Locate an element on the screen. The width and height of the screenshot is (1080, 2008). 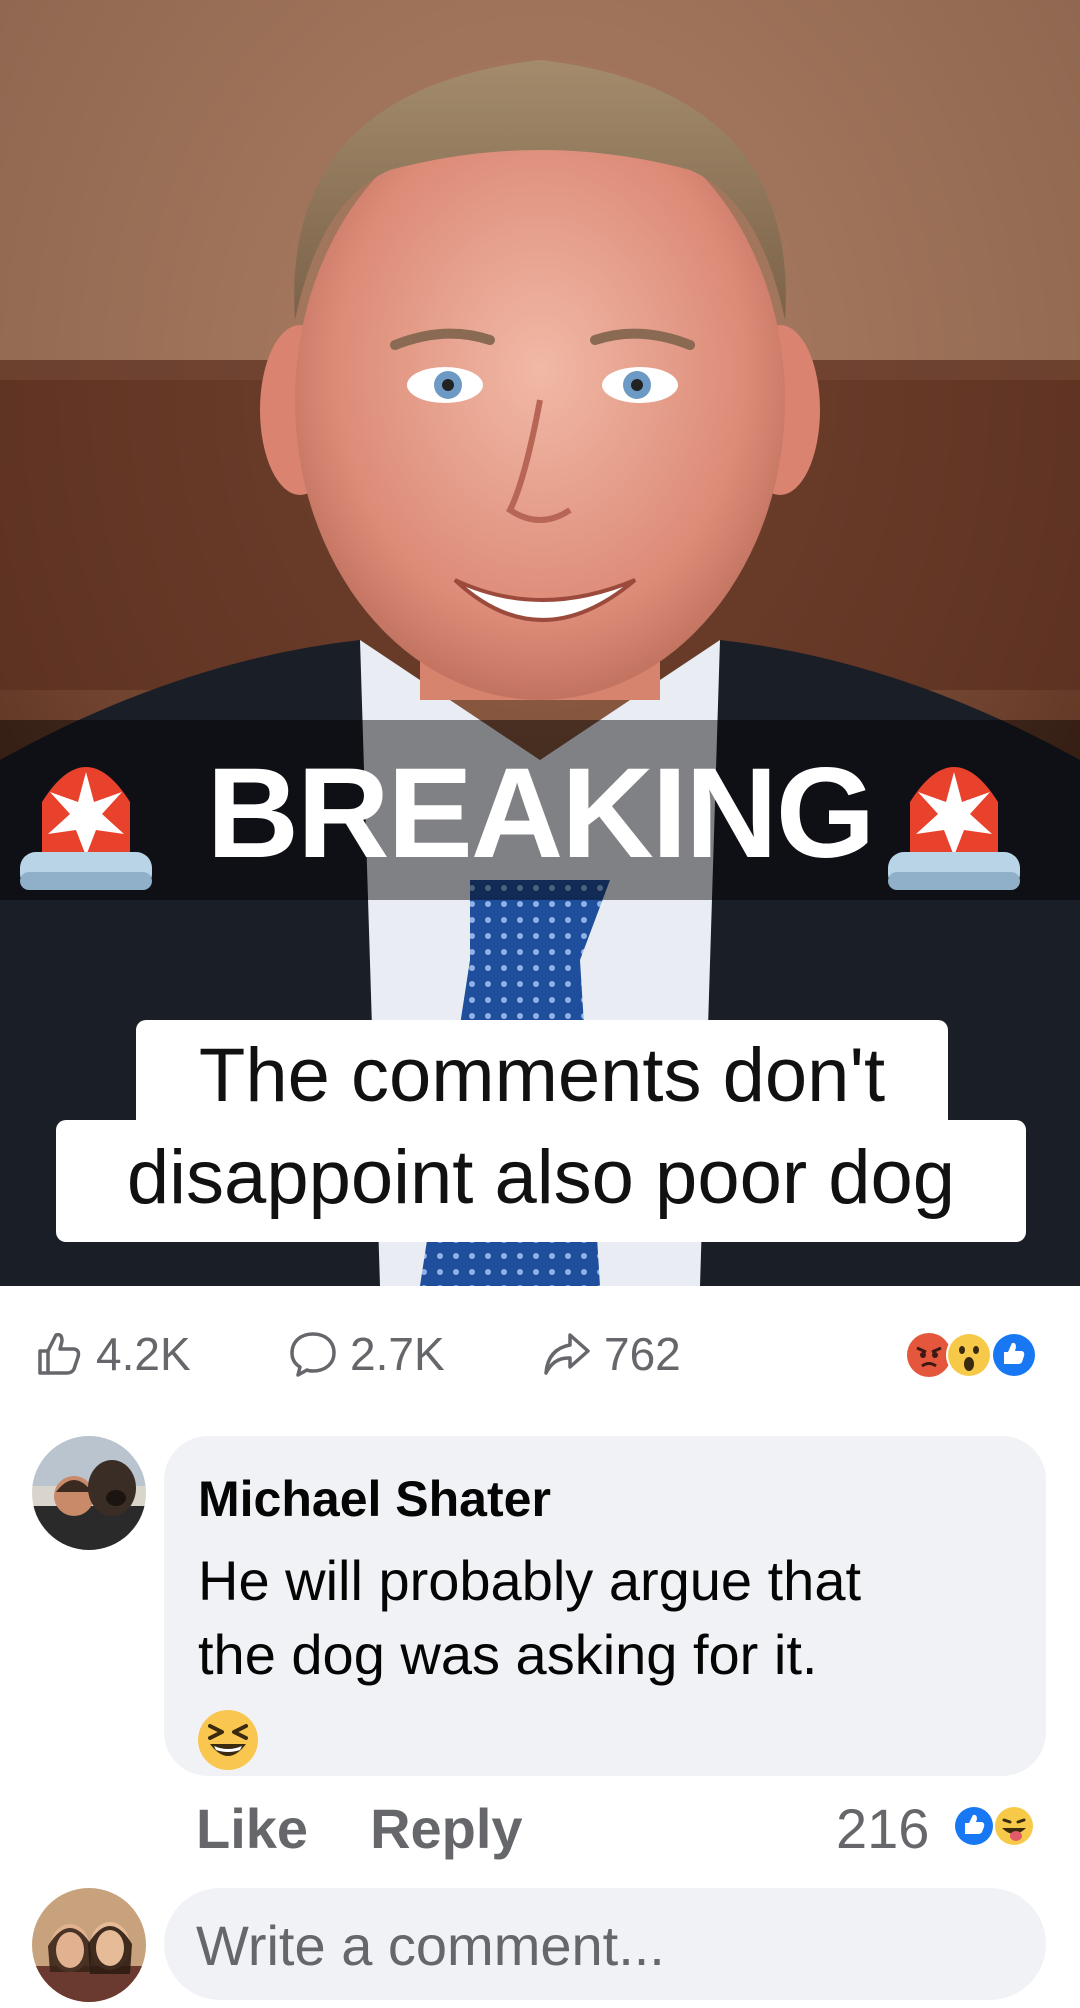
post-stats-bar: 4.2K 2.7K 762 is located at coordinates (540, 1351).